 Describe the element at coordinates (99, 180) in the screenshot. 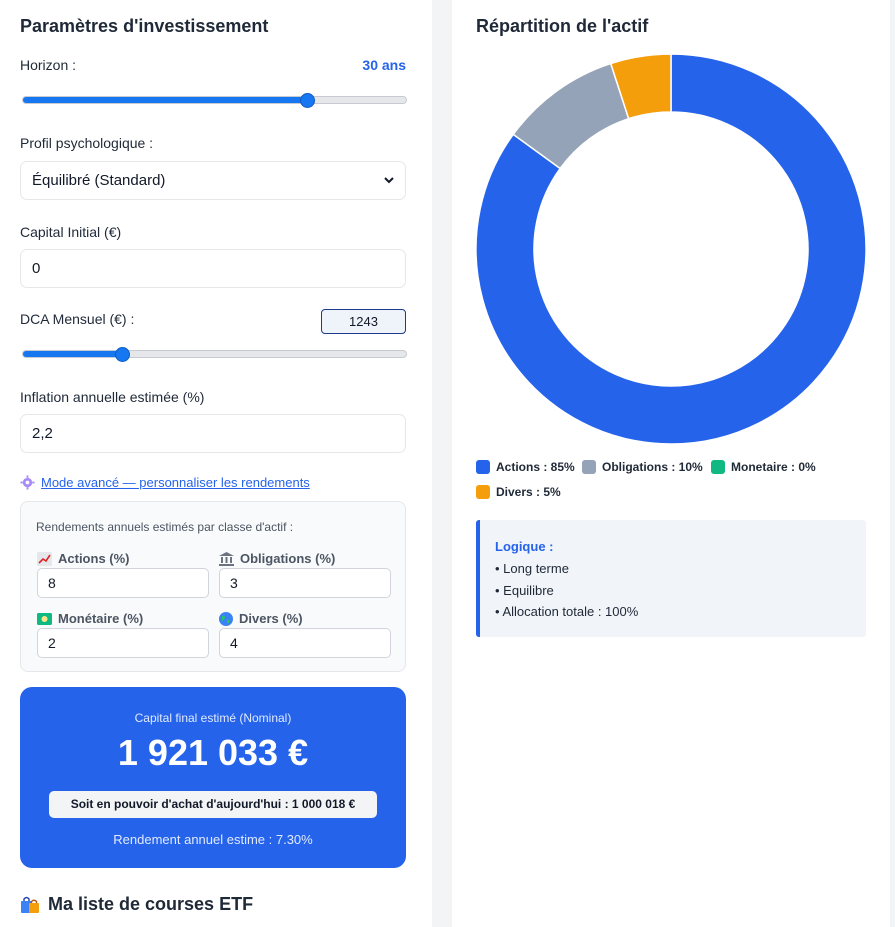

I see `profile-selected-value: Équilibré (Standard)` at that location.